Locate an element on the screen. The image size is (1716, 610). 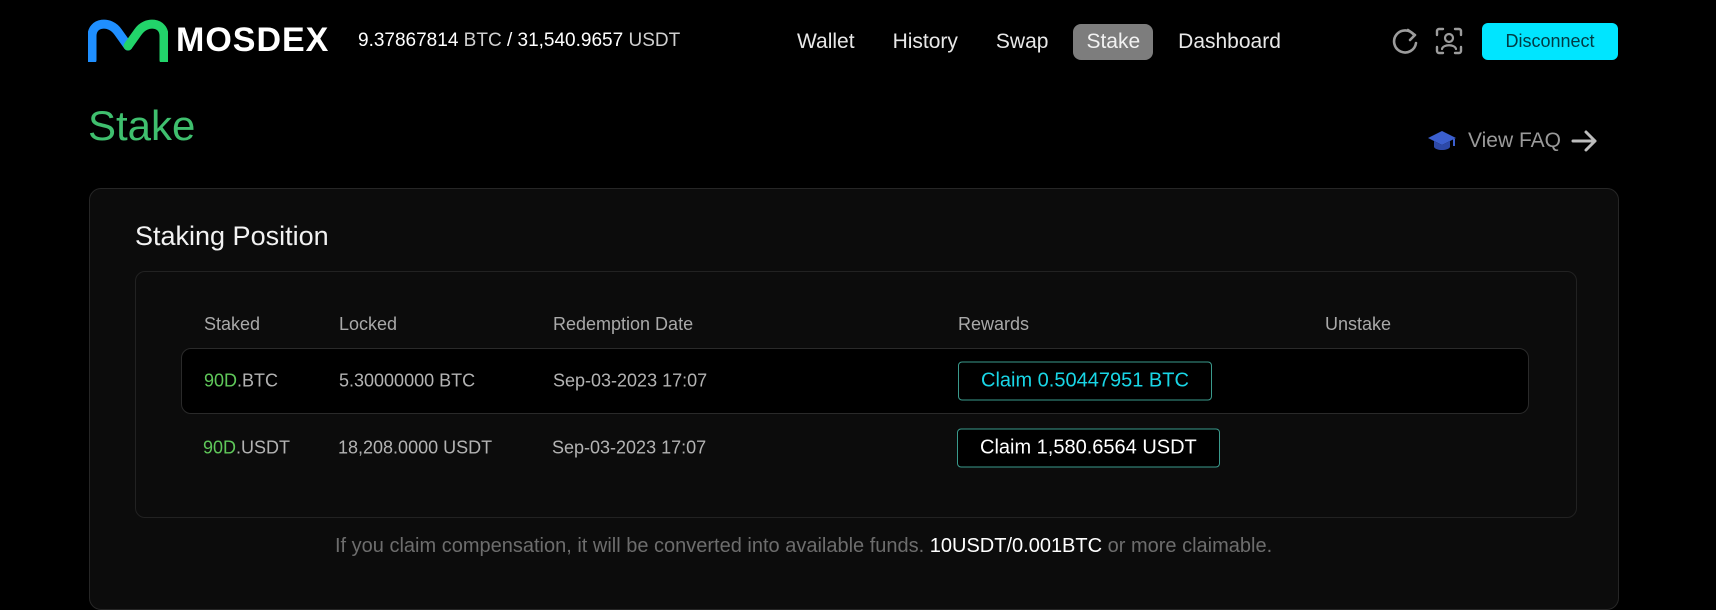
arrow-right-icon is located at coordinates (1584, 141).